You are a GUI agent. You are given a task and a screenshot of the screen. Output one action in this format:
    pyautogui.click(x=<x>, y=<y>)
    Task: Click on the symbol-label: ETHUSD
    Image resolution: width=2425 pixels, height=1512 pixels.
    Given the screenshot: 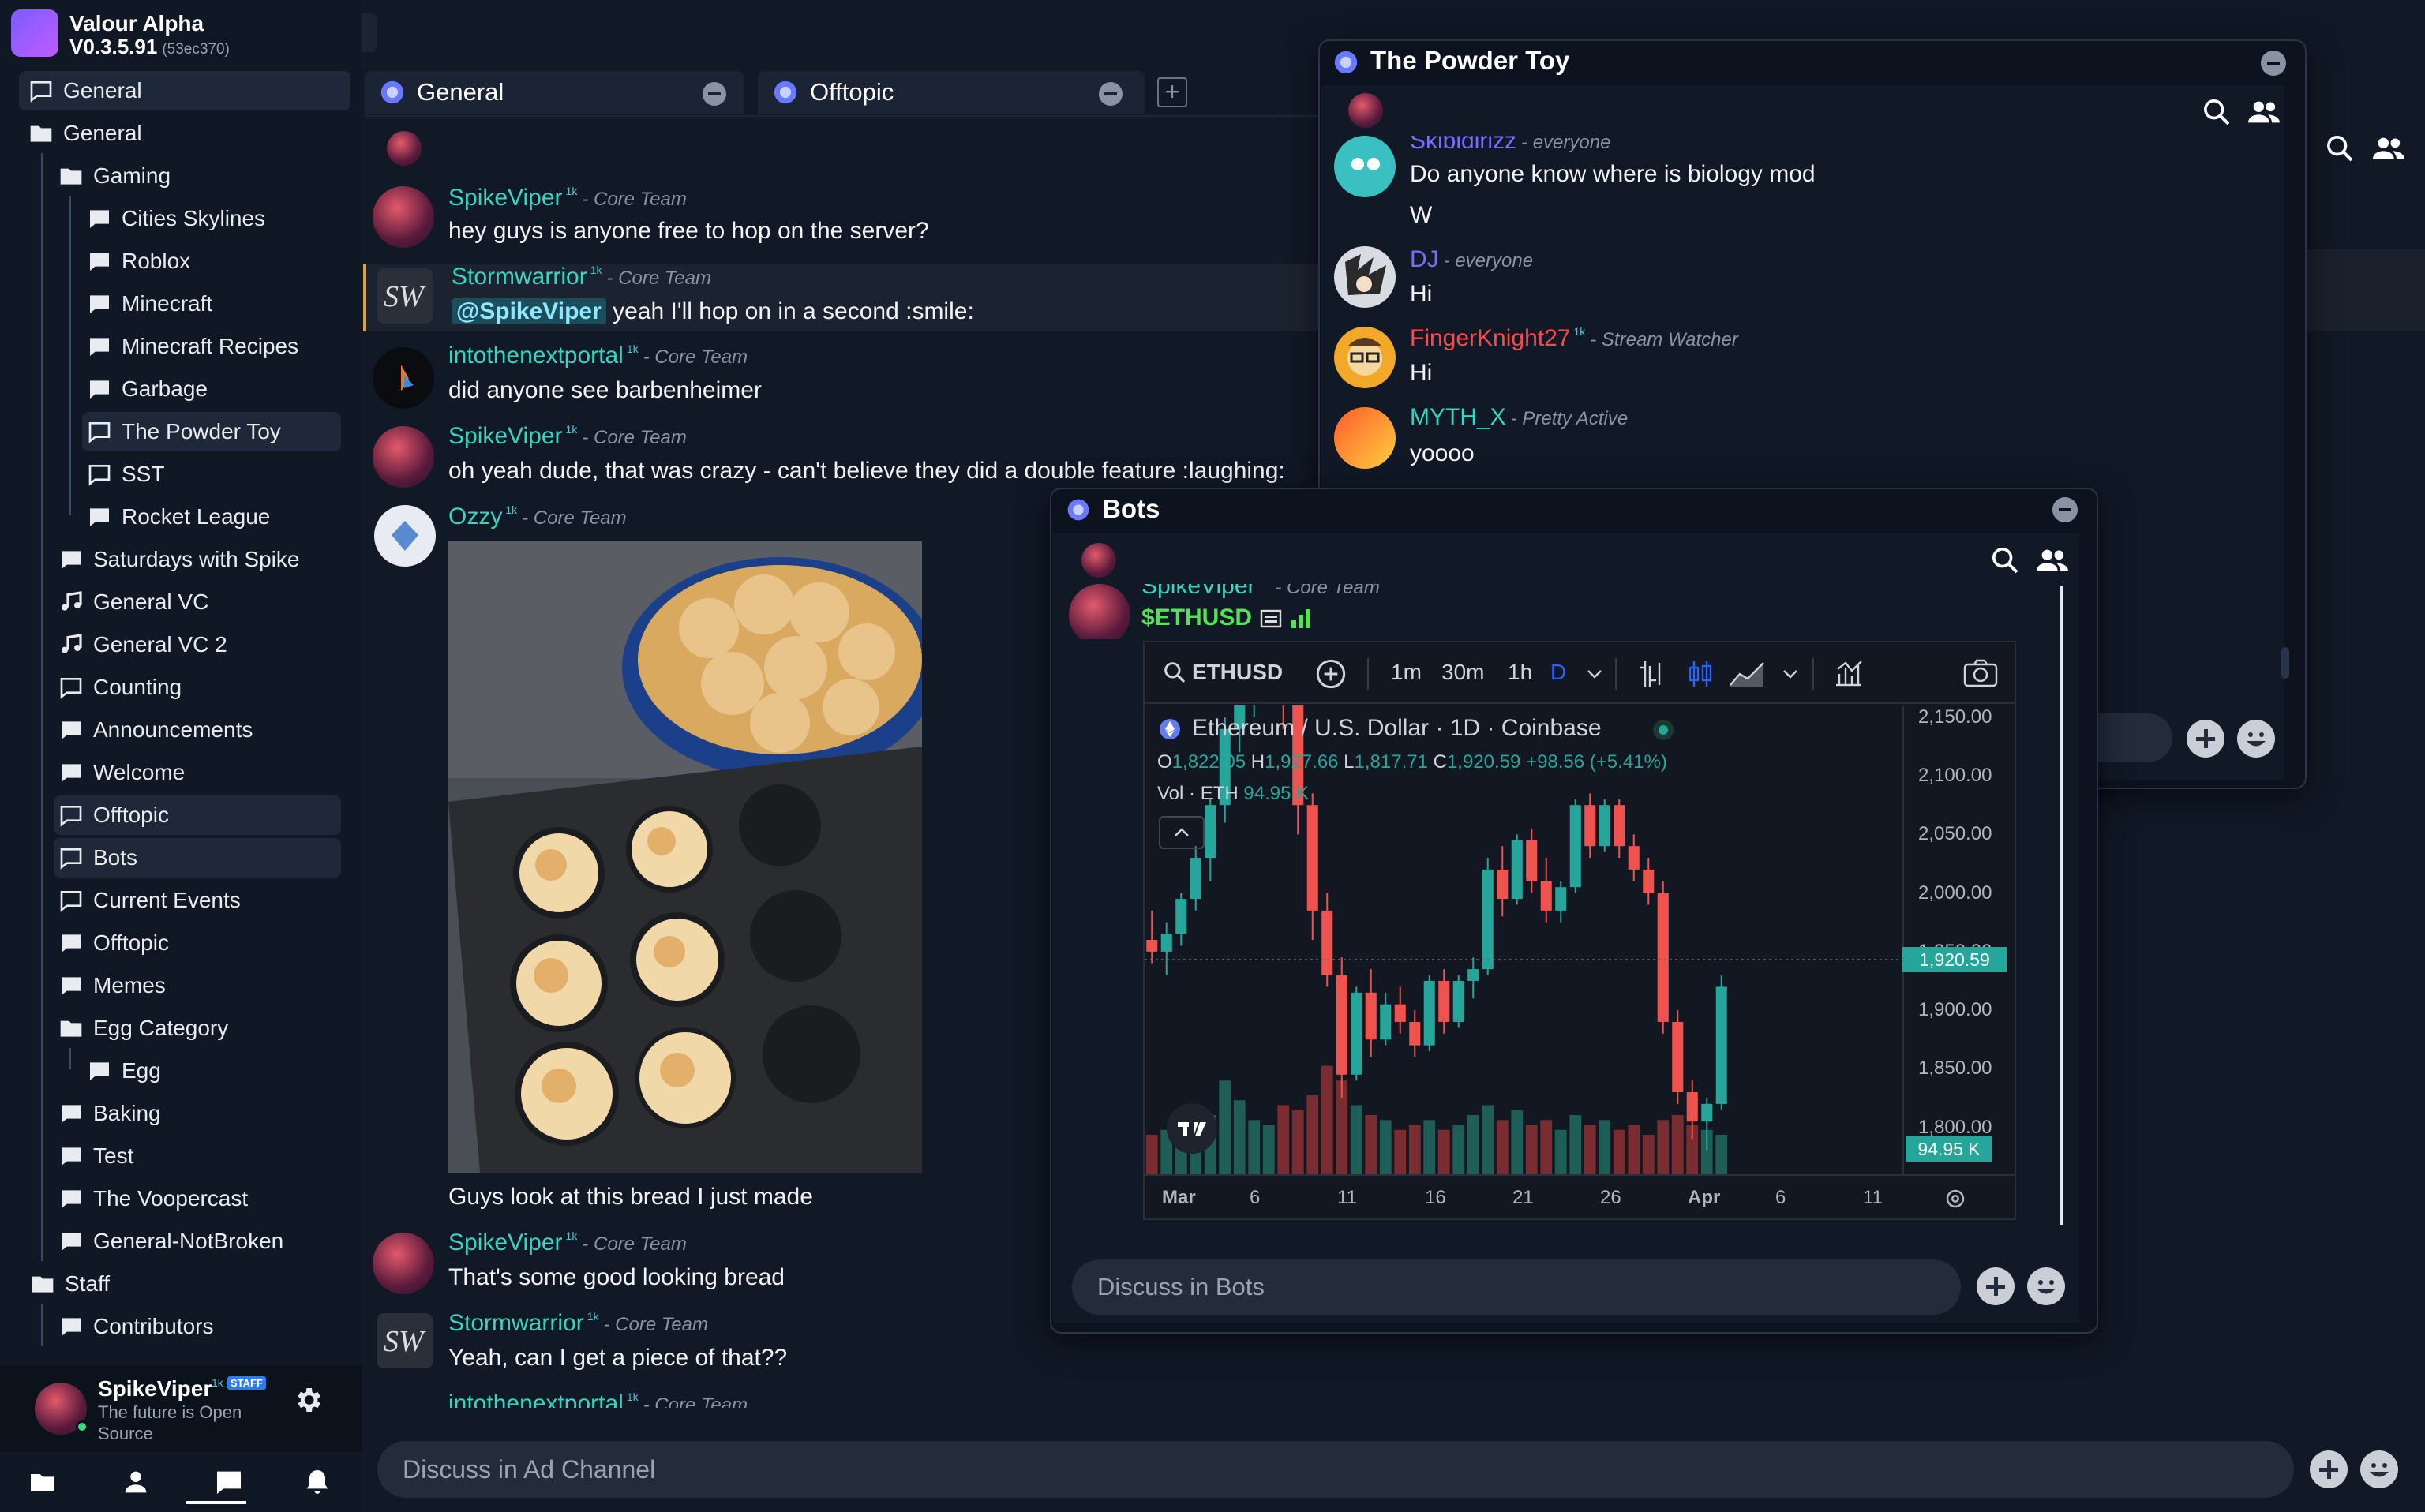 What is the action you would take?
    pyautogui.click(x=1237, y=672)
    